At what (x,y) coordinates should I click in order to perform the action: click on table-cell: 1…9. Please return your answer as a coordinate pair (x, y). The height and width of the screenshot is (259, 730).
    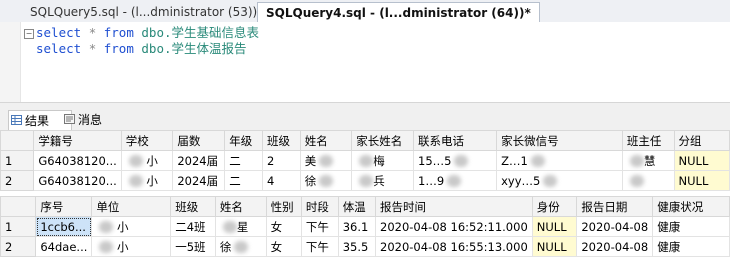
    Looking at the image, I should click on (455, 180).